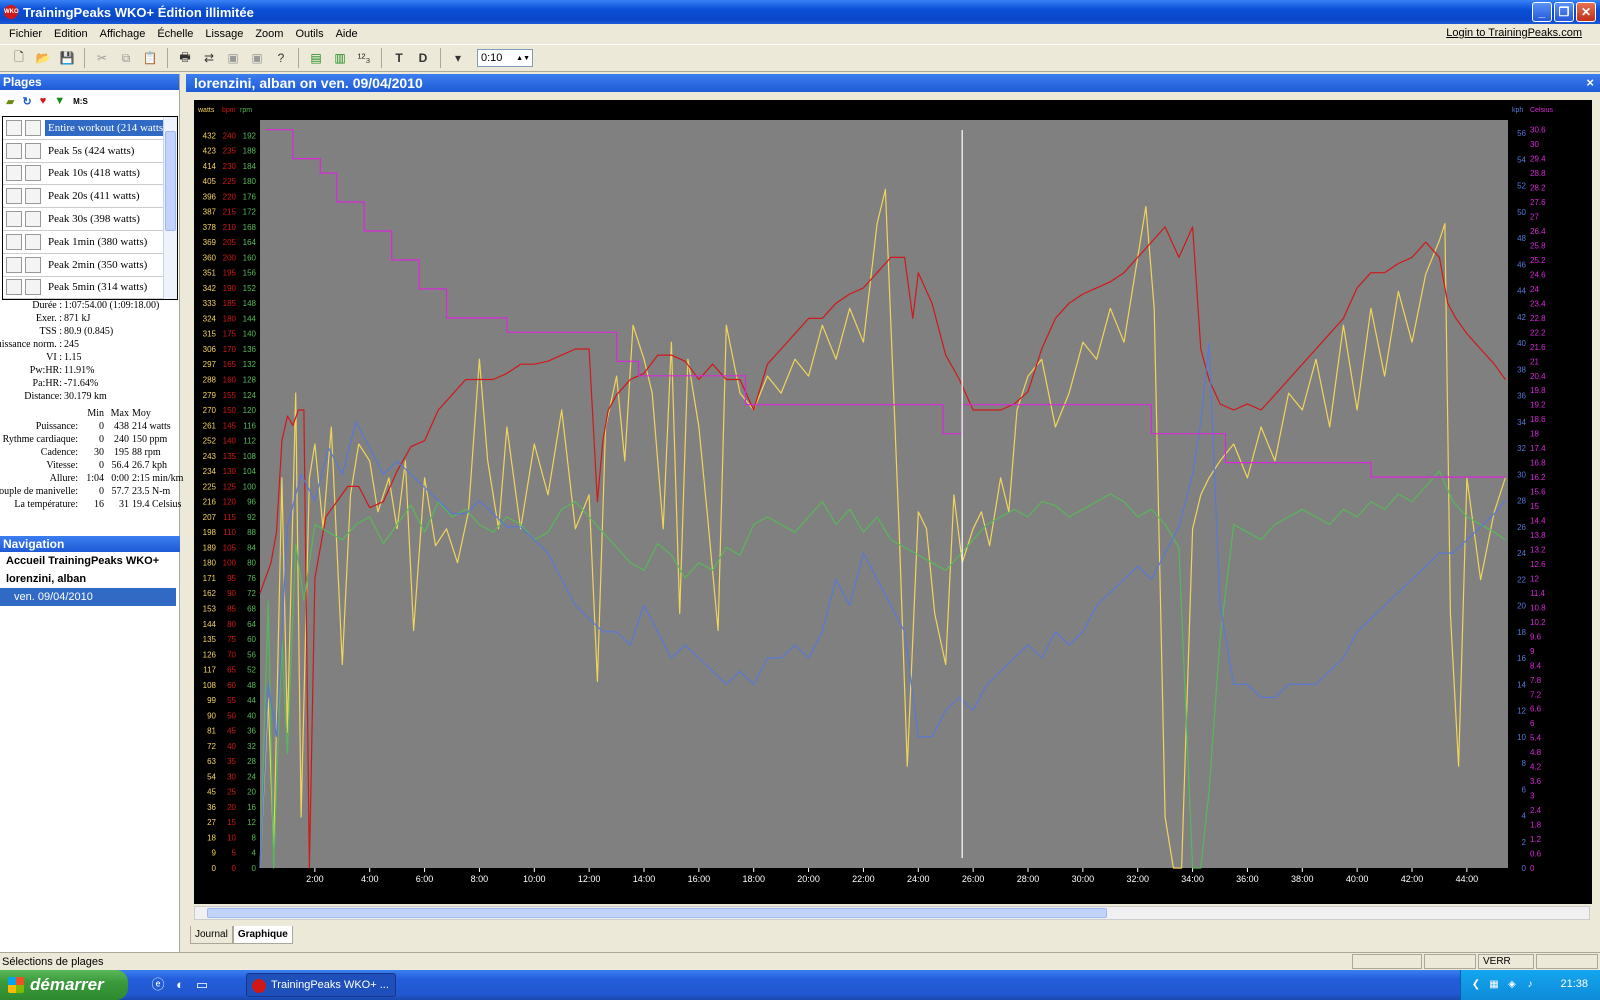 This screenshot has width=1600, height=1000. I want to click on help-icon: ?, so click(281, 58).